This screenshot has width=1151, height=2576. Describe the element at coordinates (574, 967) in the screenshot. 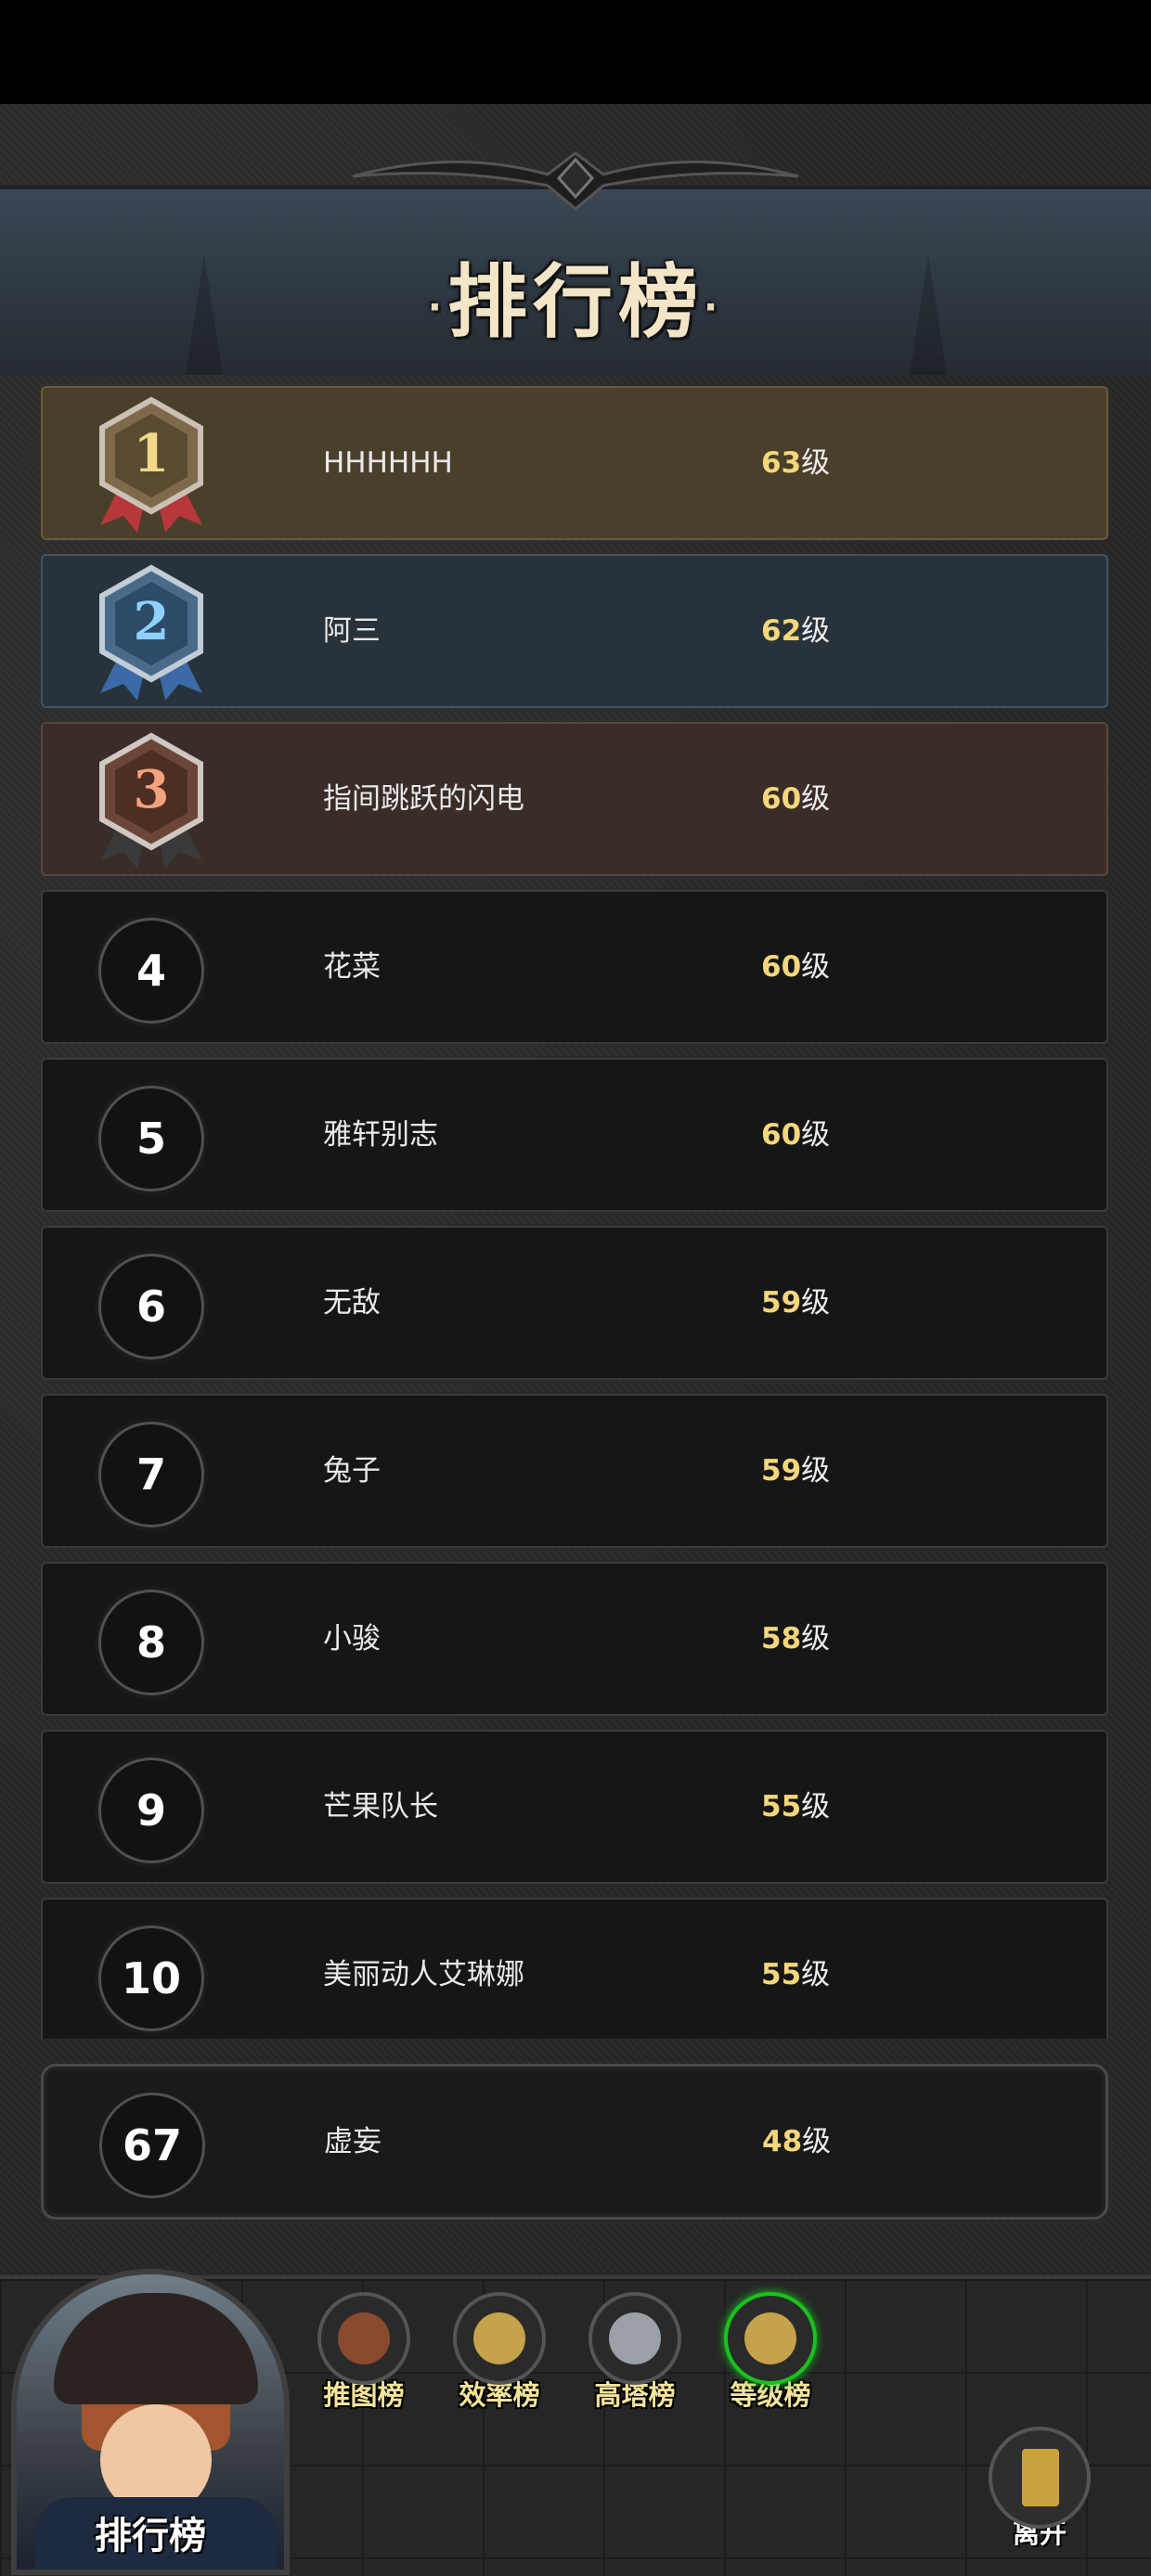

I see `ranking-row-4: 4 花菜 60级` at that location.